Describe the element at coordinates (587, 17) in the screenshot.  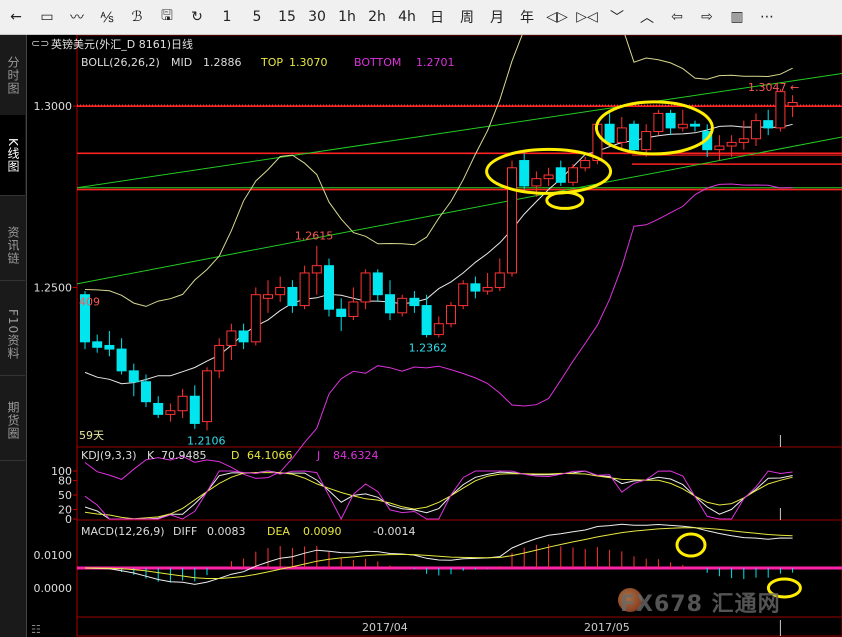
I see `shrink-icon: ▷◁` at that location.